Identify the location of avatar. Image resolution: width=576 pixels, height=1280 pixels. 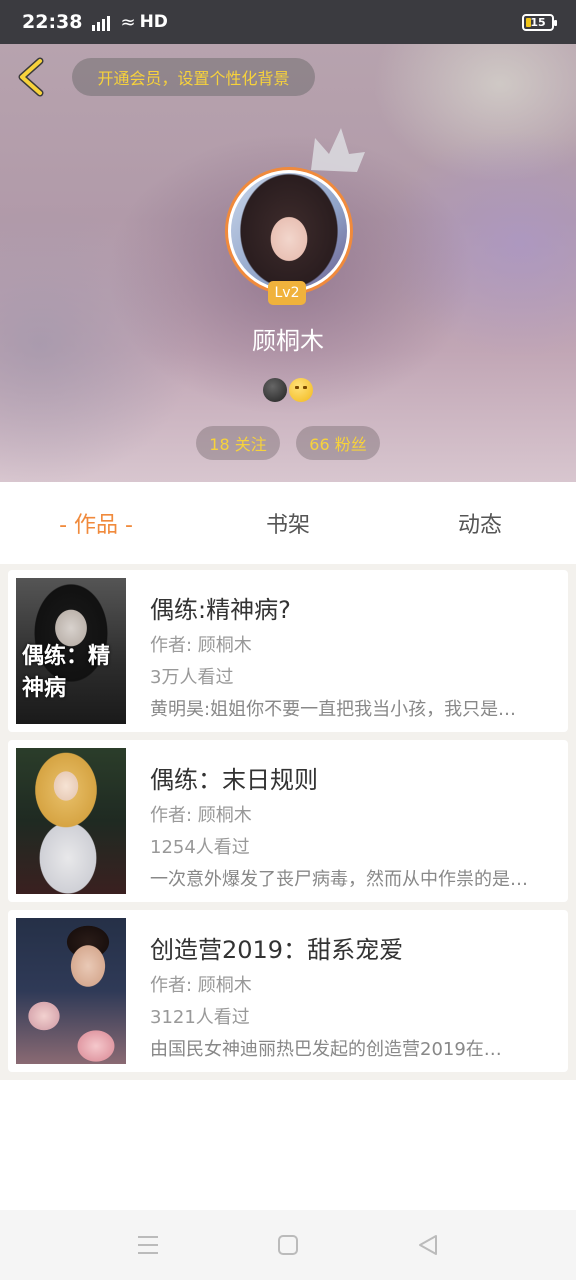
(289, 231).